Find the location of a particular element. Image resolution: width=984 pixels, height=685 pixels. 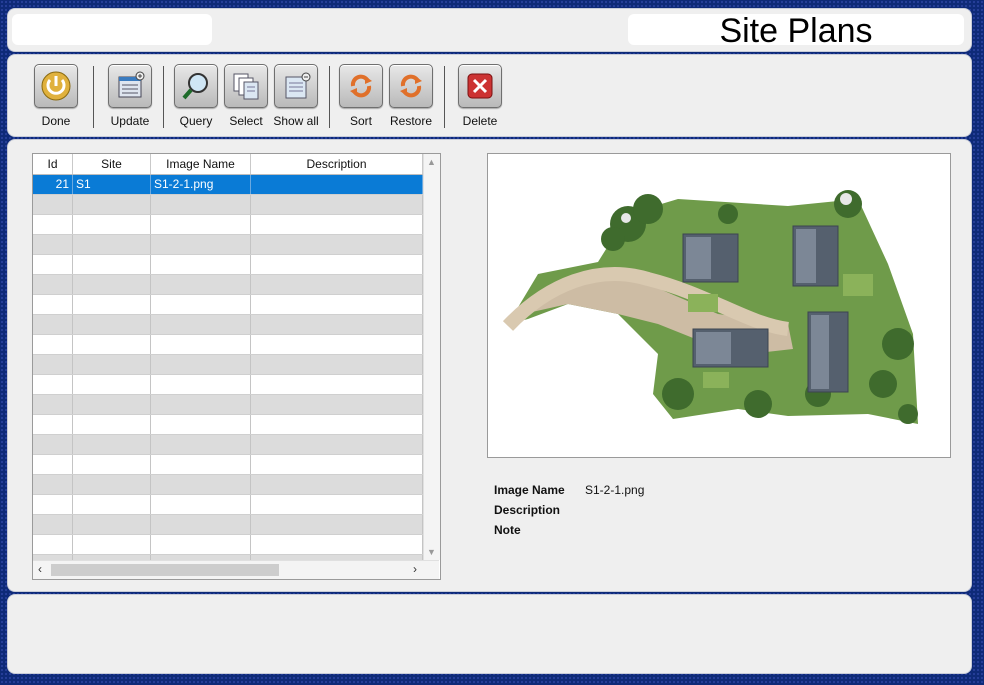

page-title: Site Plans is located at coordinates (796, 31).